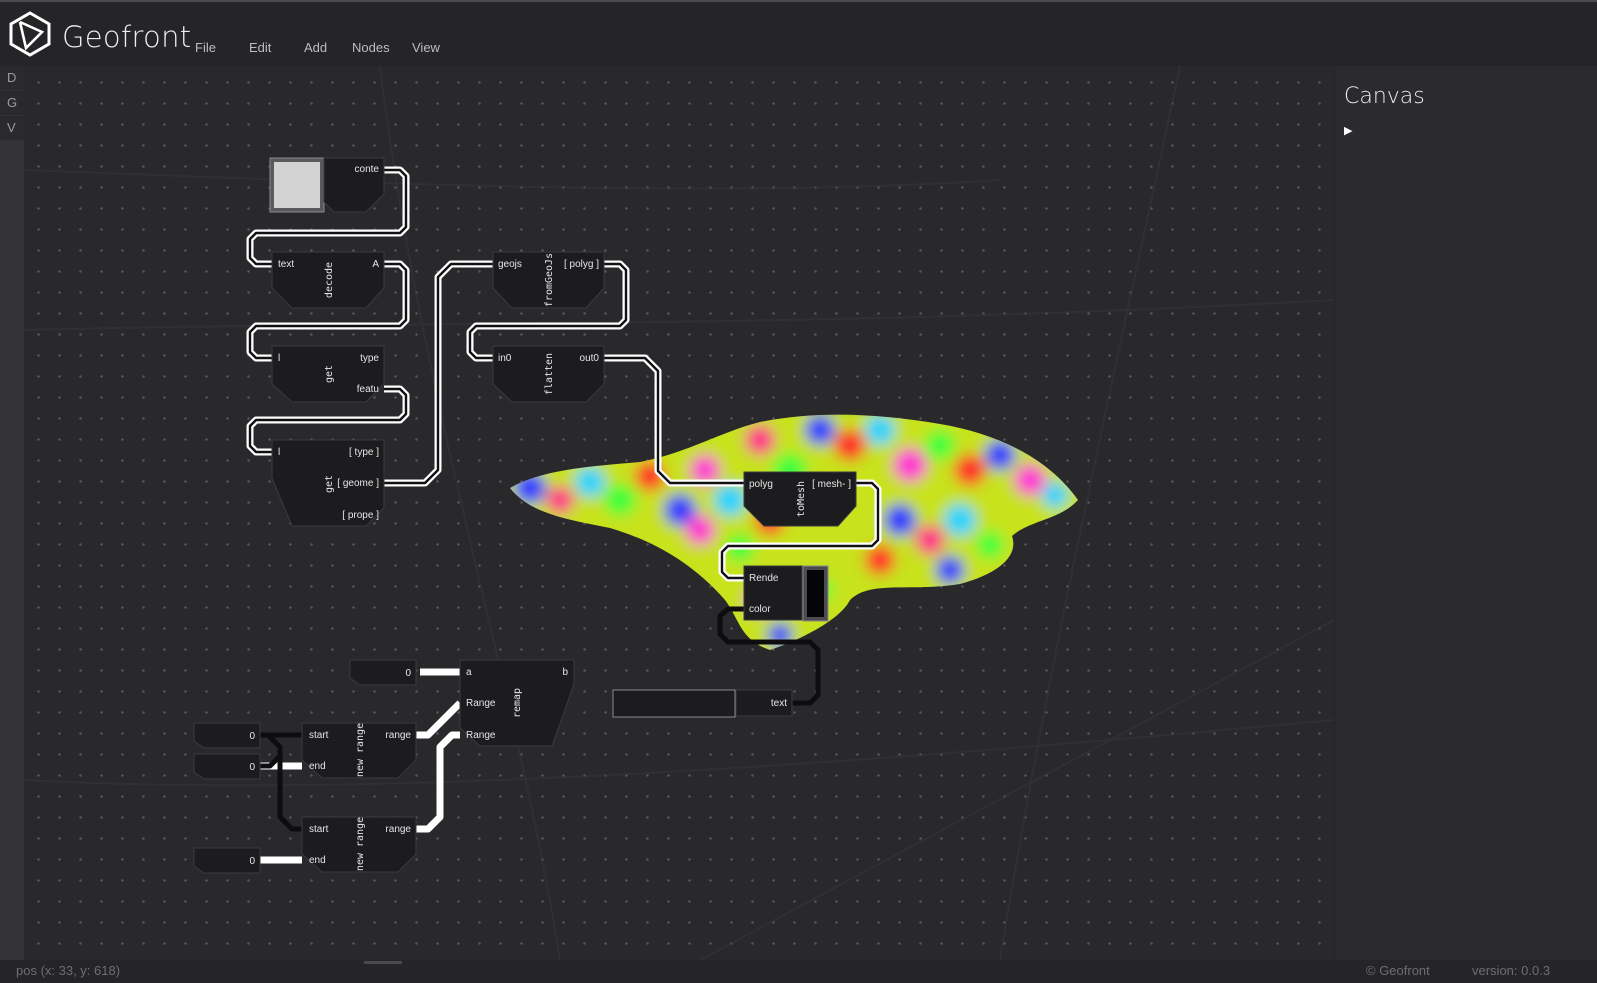  What do you see at coordinates (252, 861) in the screenshot?
I see `number-input-4-value: 0` at bounding box center [252, 861].